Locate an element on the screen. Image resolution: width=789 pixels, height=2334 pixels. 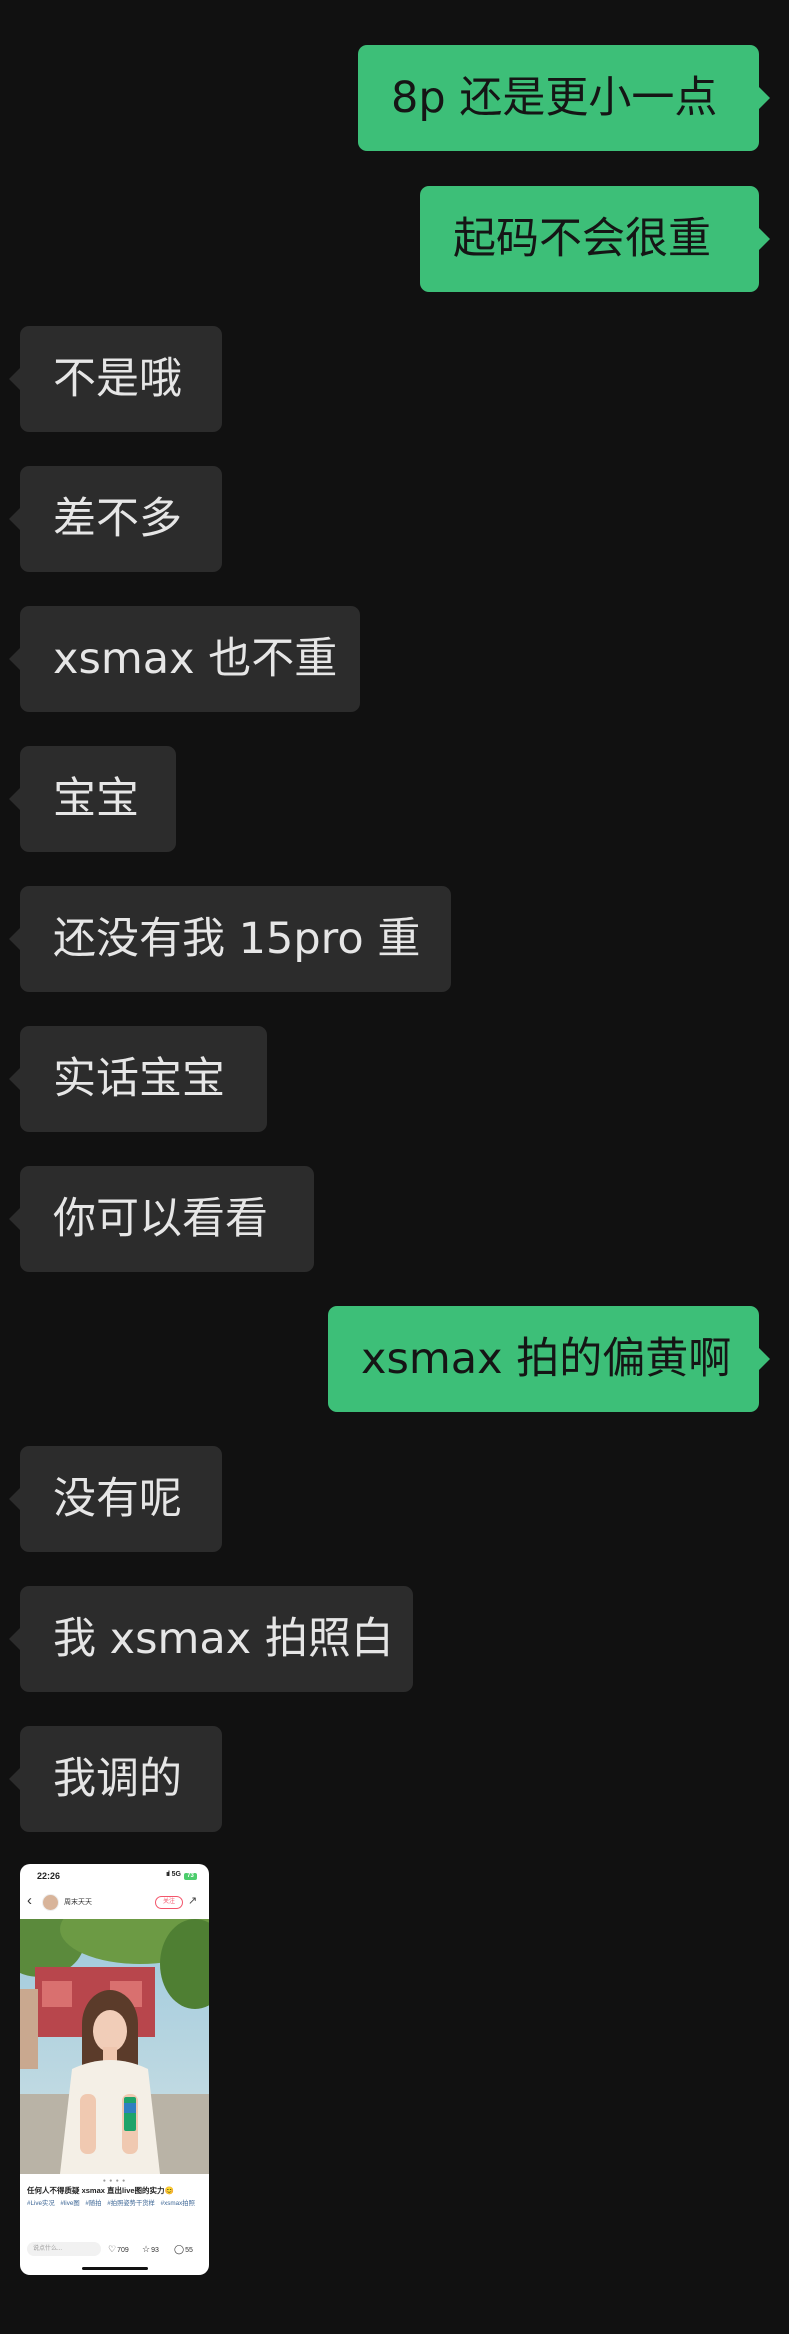
author-name: 周末天天 is located at coordinates (78, 1902).